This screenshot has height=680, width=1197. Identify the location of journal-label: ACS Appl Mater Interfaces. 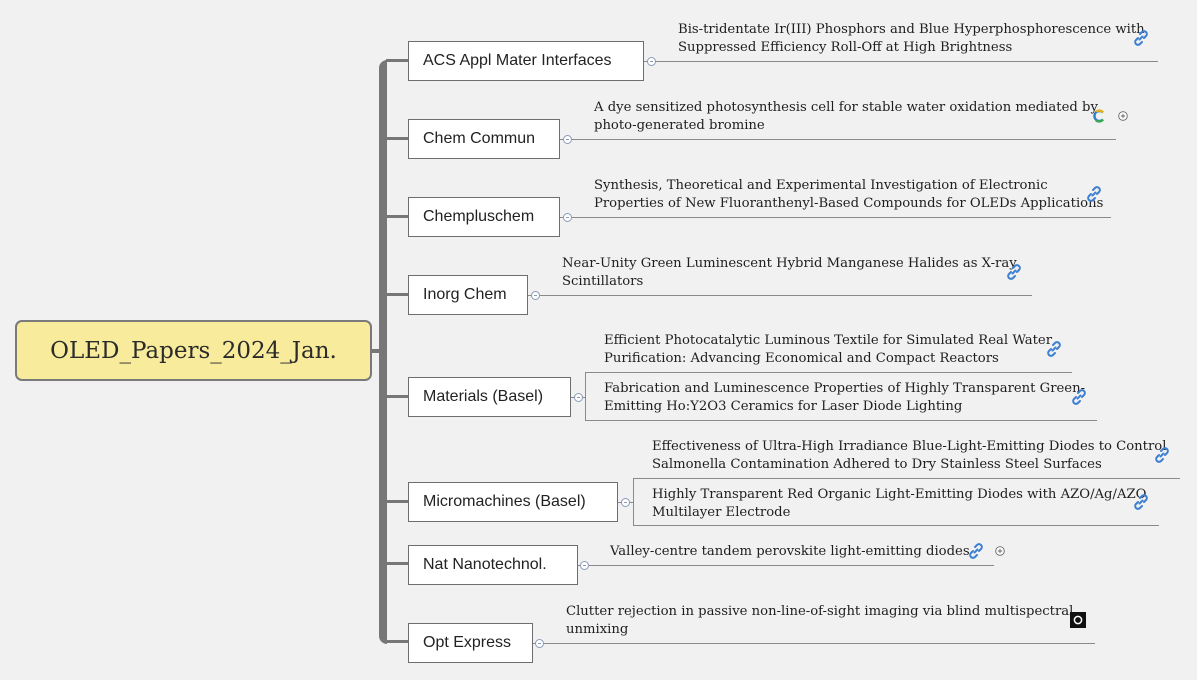
(517, 60).